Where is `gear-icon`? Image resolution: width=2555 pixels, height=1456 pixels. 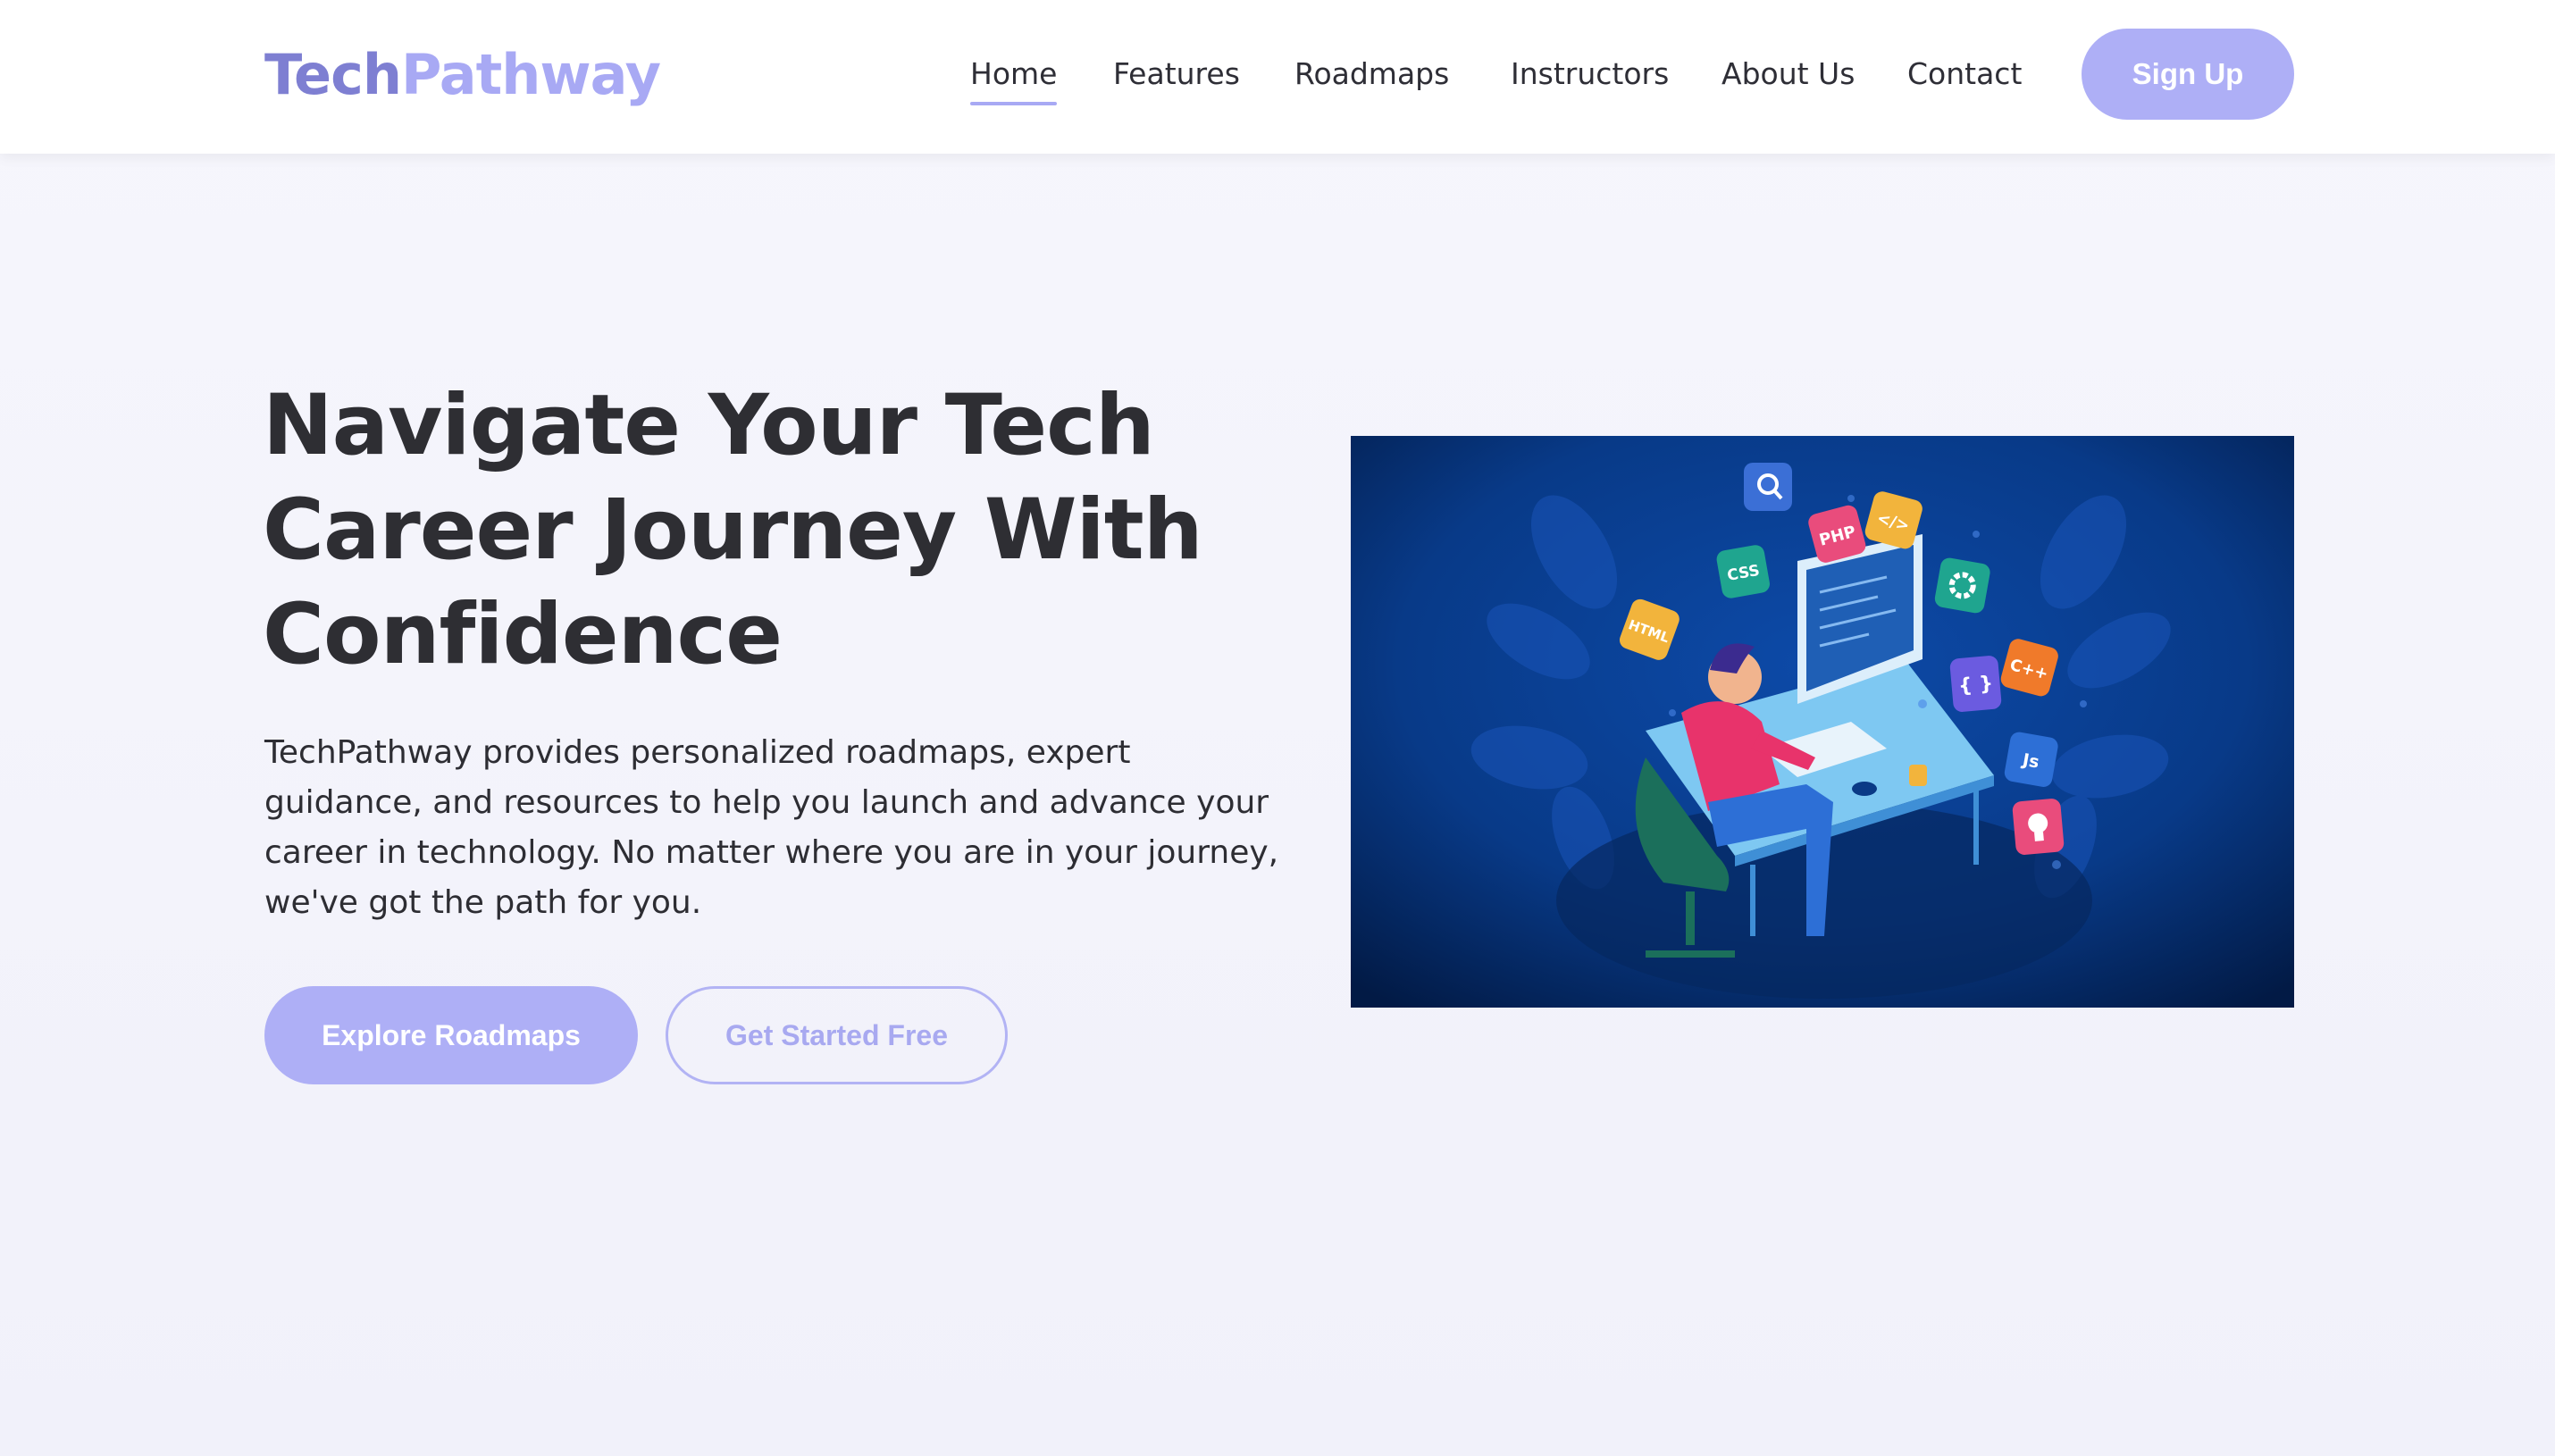 gear-icon is located at coordinates (1962, 585).